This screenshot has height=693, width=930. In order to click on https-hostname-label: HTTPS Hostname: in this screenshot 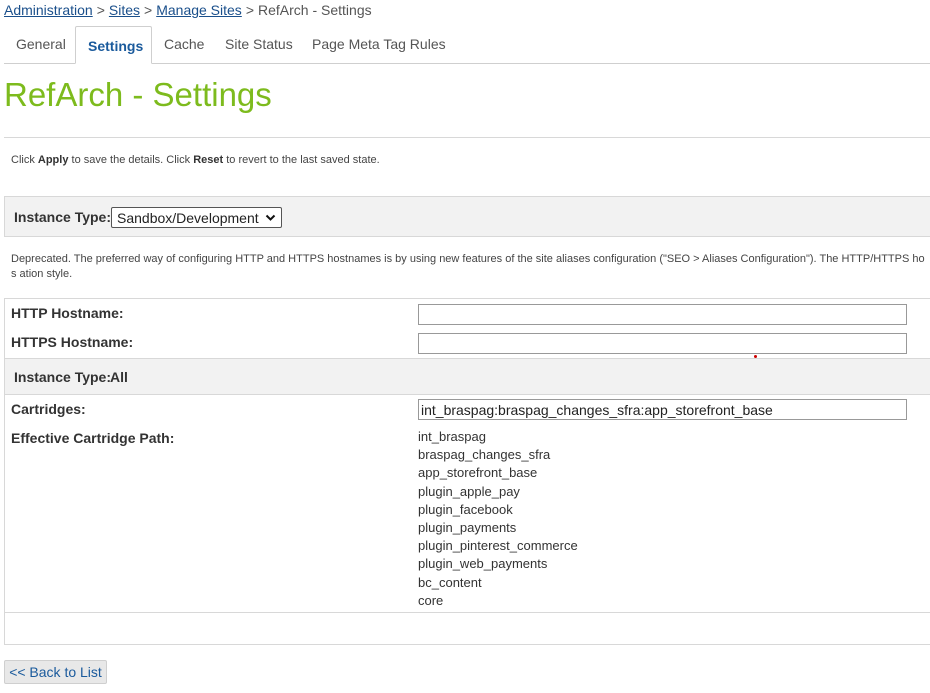, I will do `click(72, 342)`.